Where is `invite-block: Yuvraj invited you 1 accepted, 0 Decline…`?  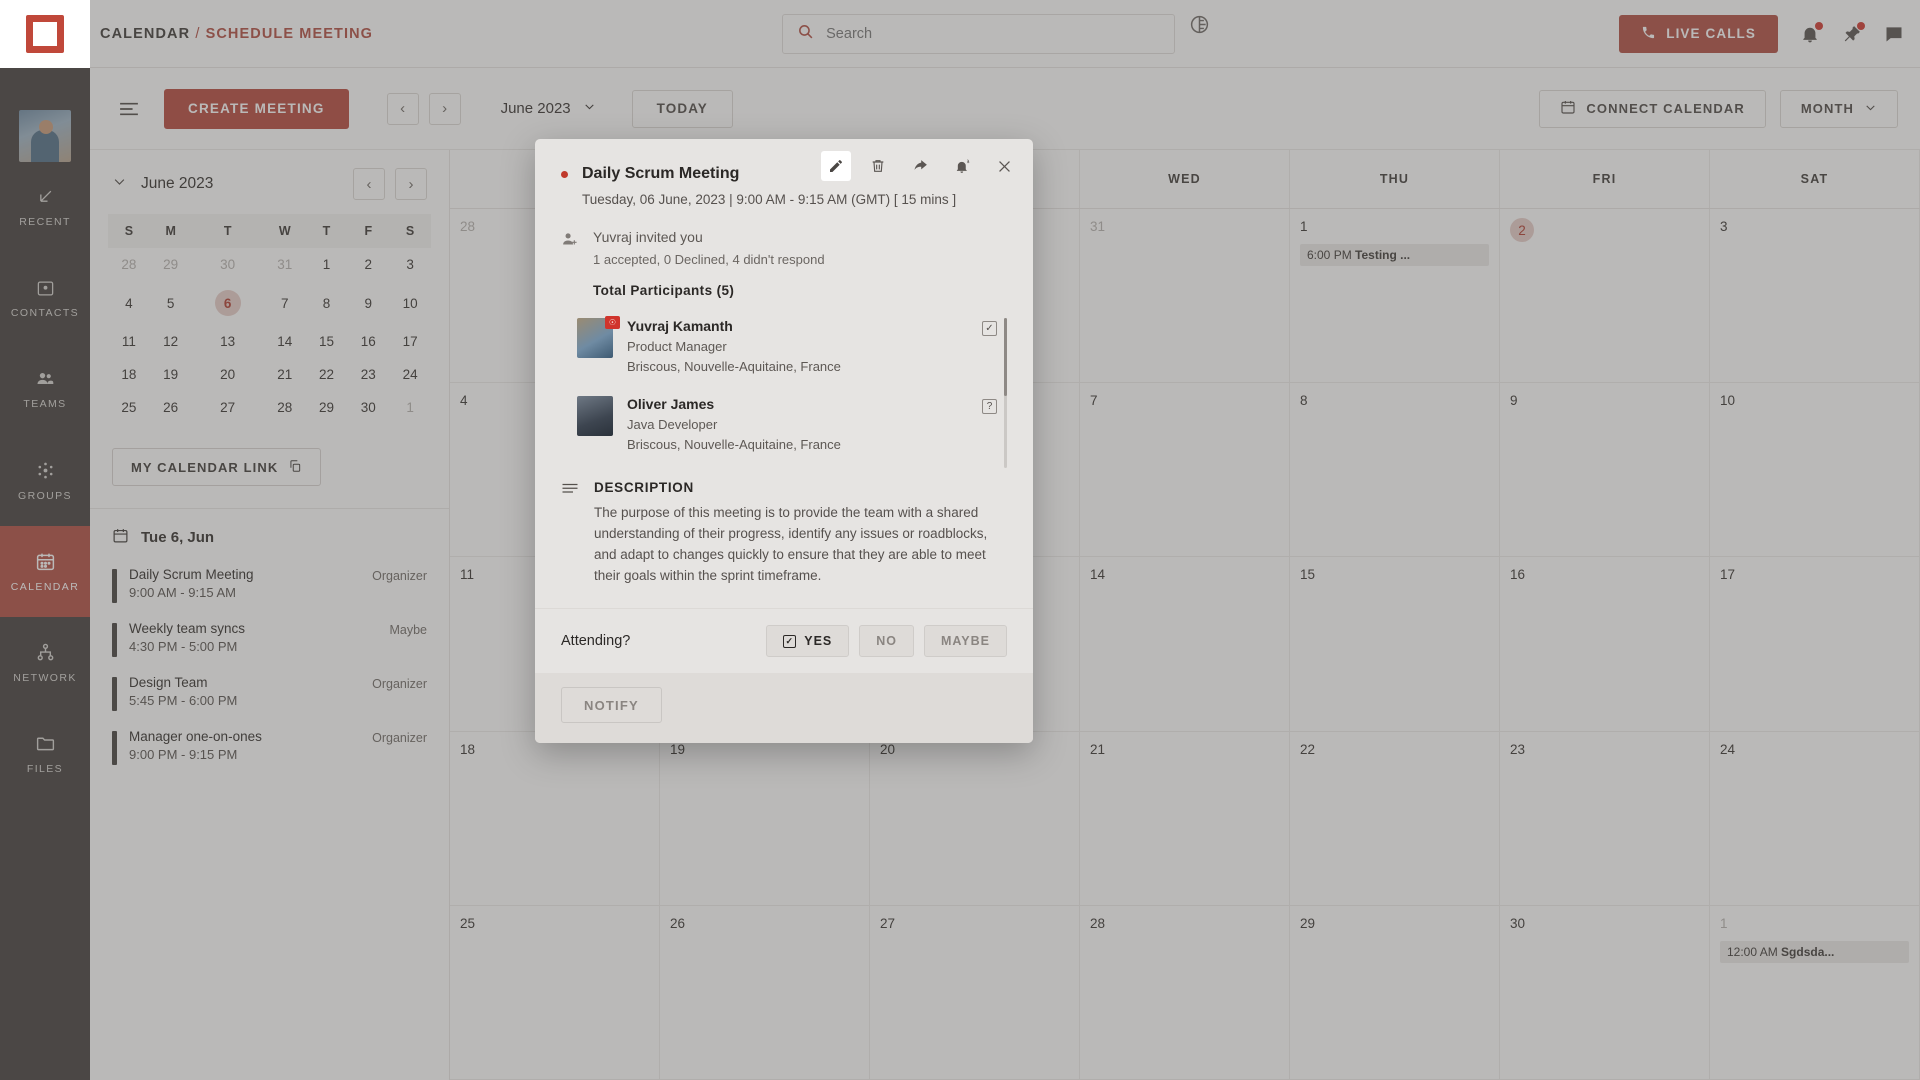
invite-block: Yuvraj invited you 1 accepted, 0 Decline… is located at coordinates (784, 263).